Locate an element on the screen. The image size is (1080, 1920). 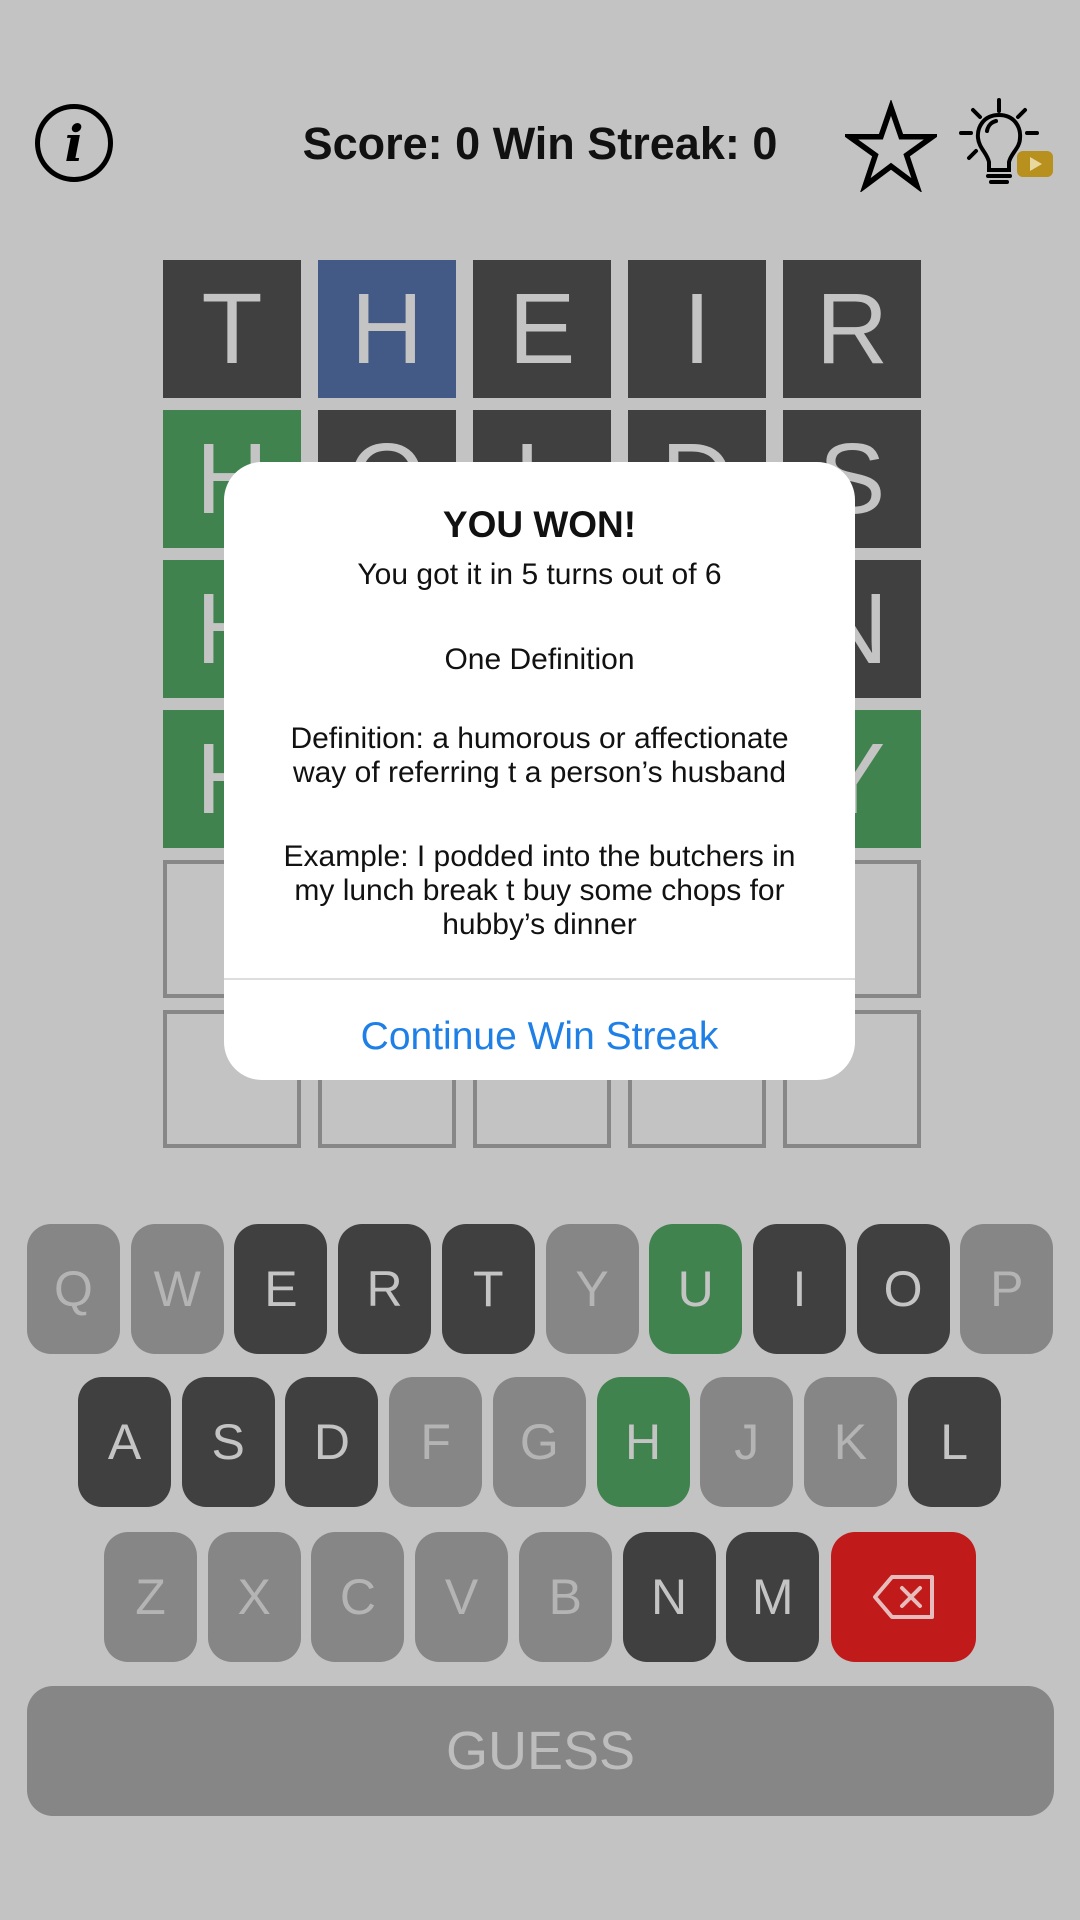
key-i: I is located at coordinates (799, 1289).